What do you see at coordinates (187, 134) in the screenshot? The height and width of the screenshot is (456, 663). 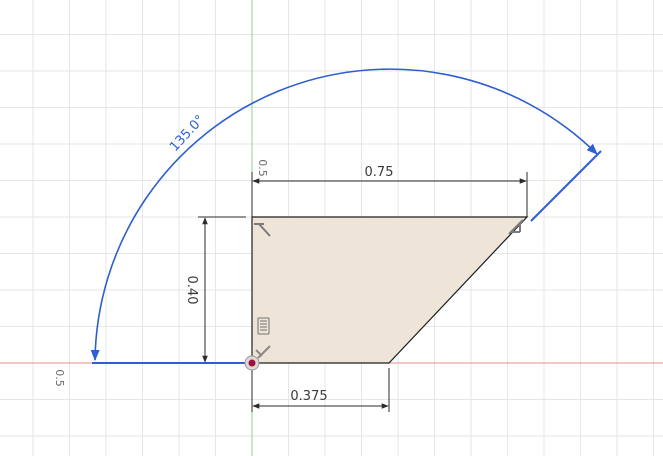 I see `dimension-angle-label: 135.0°` at bounding box center [187, 134].